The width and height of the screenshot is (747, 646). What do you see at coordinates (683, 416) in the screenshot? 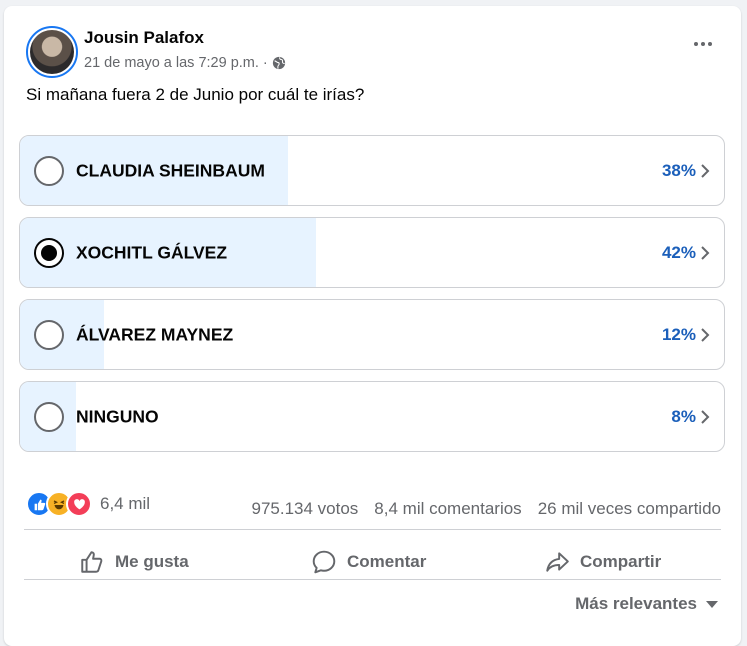
I see `poll-option-percent: 8%` at bounding box center [683, 416].